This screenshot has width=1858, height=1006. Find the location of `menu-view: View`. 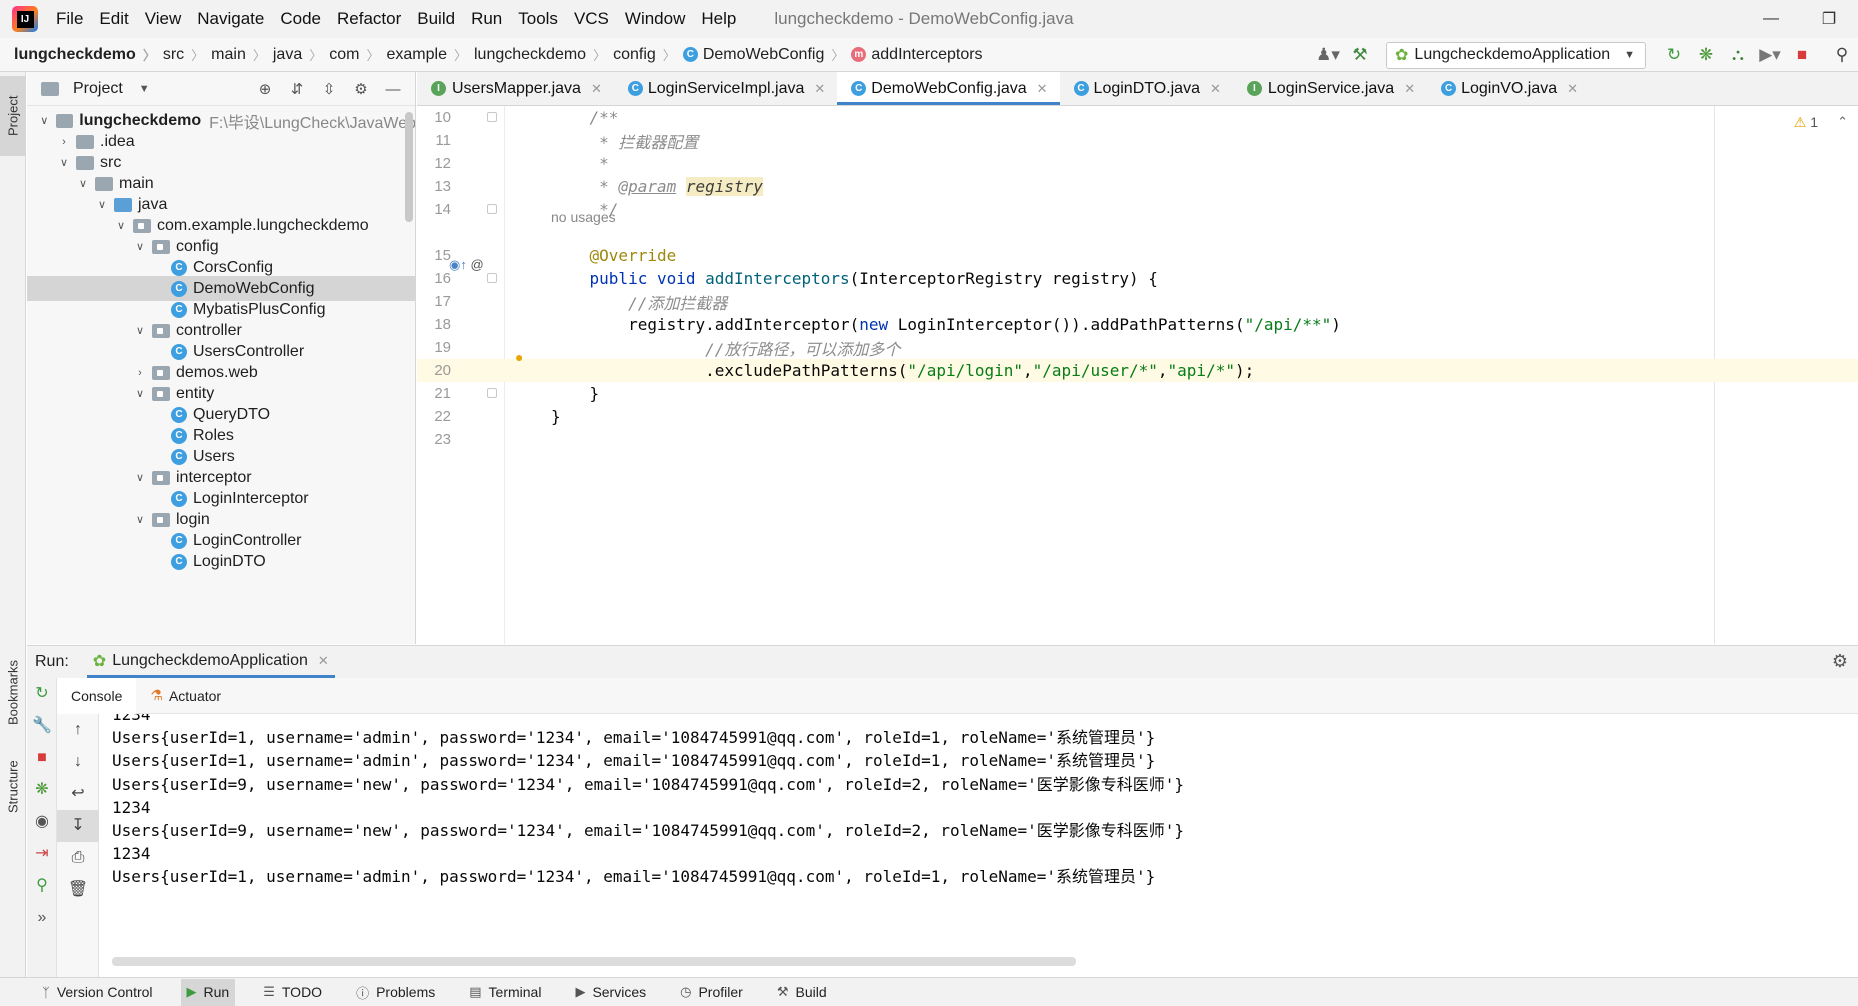

menu-view: View is located at coordinates (163, 19).